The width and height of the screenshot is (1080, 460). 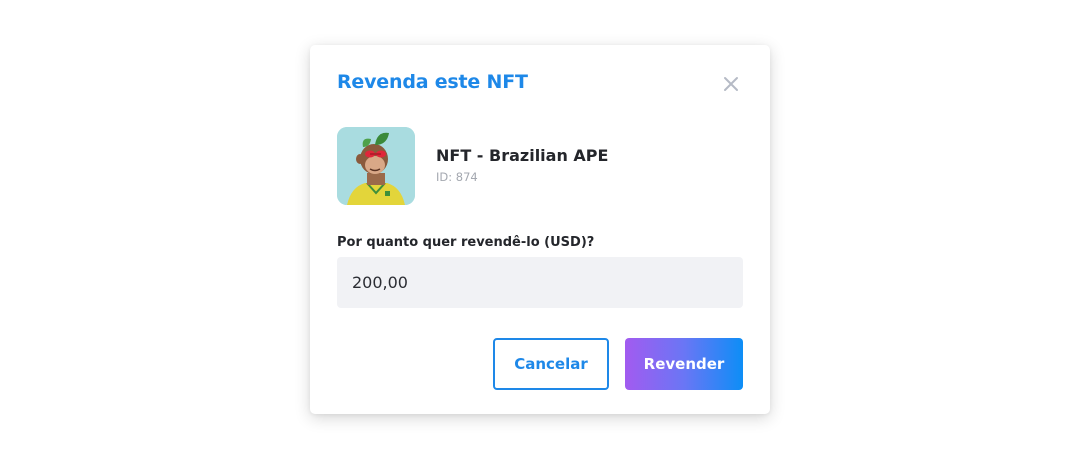 I want to click on price-input, so click(x=540, y=282).